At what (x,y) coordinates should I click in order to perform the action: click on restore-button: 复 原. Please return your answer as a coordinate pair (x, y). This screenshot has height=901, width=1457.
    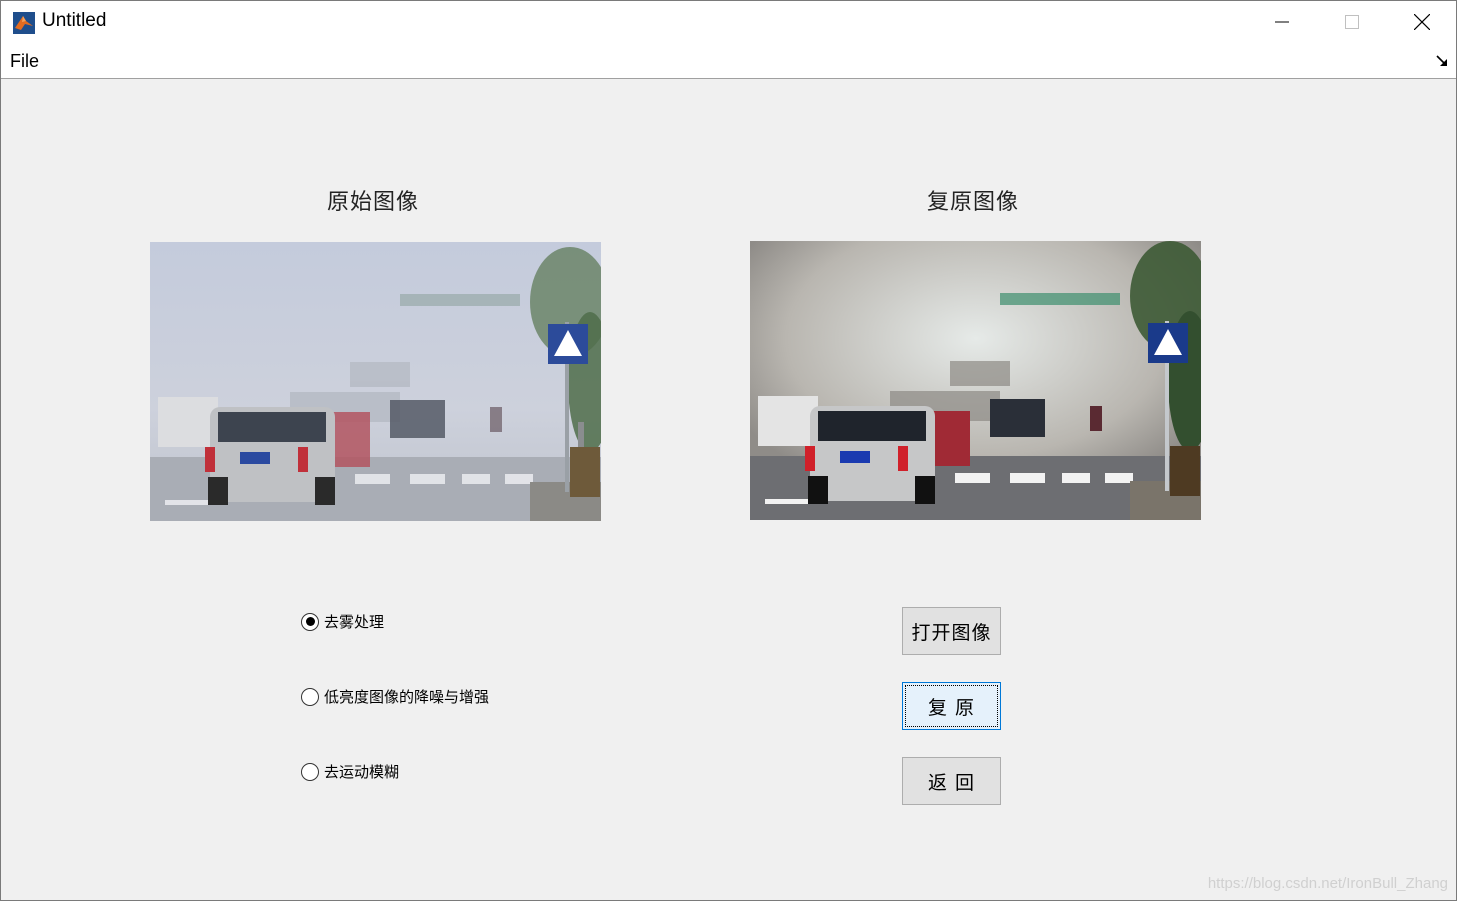
    Looking at the image, I should click on (951, 706).